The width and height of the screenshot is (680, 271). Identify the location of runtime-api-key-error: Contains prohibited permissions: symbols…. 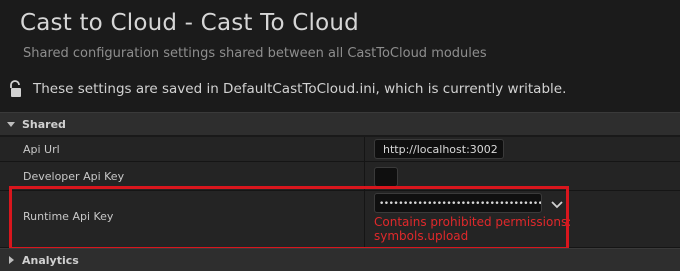
(473, 229).